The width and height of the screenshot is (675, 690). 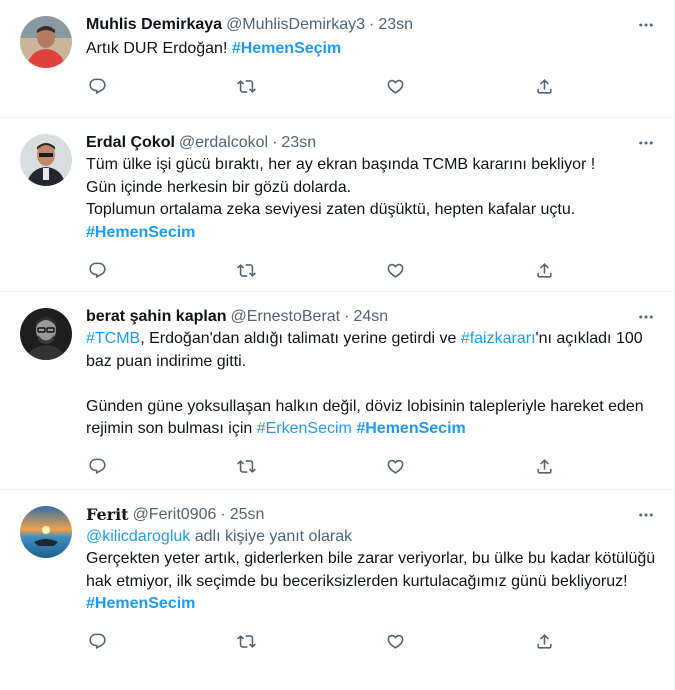 What do you see at coordinates (372, 515) in the screenshot?
I see `tweet-header: Ferit @Ferit0906 · 25sn` at bounding box center [372, 515].